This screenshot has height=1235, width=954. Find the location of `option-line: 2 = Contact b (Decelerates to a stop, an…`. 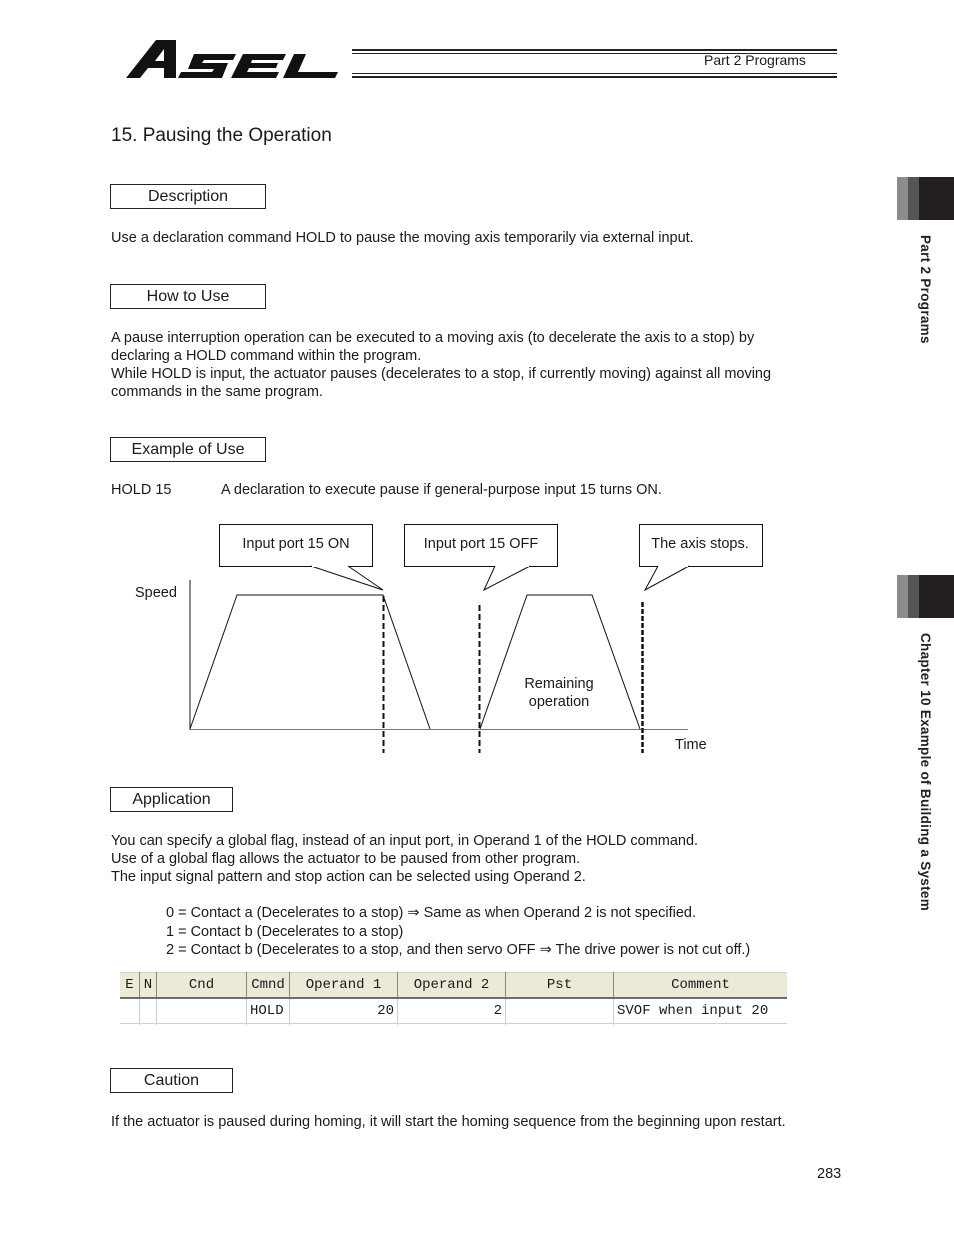

option-line: 2 = Contact b (Decelerates to a stop, an… is located at coordinates (458, 950).